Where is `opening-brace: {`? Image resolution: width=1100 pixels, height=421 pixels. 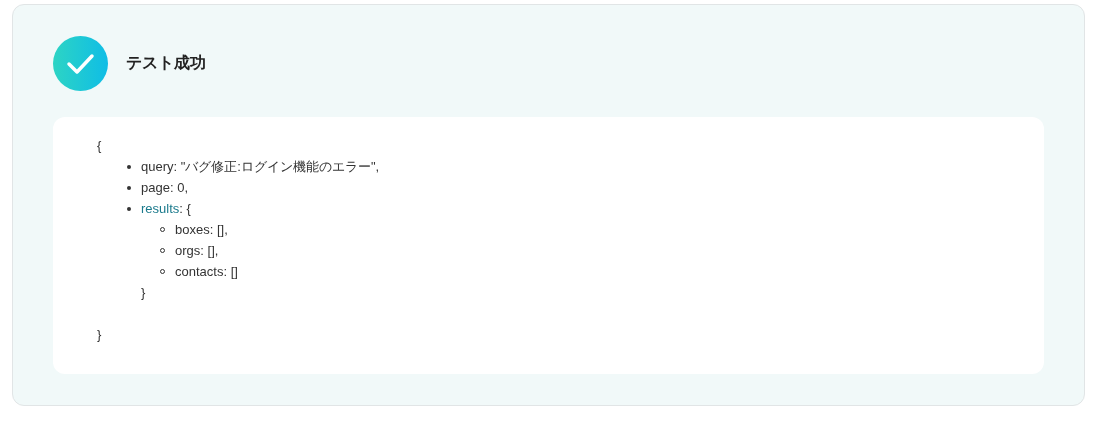
opening-brace: { is located at coordinates (99, 146).